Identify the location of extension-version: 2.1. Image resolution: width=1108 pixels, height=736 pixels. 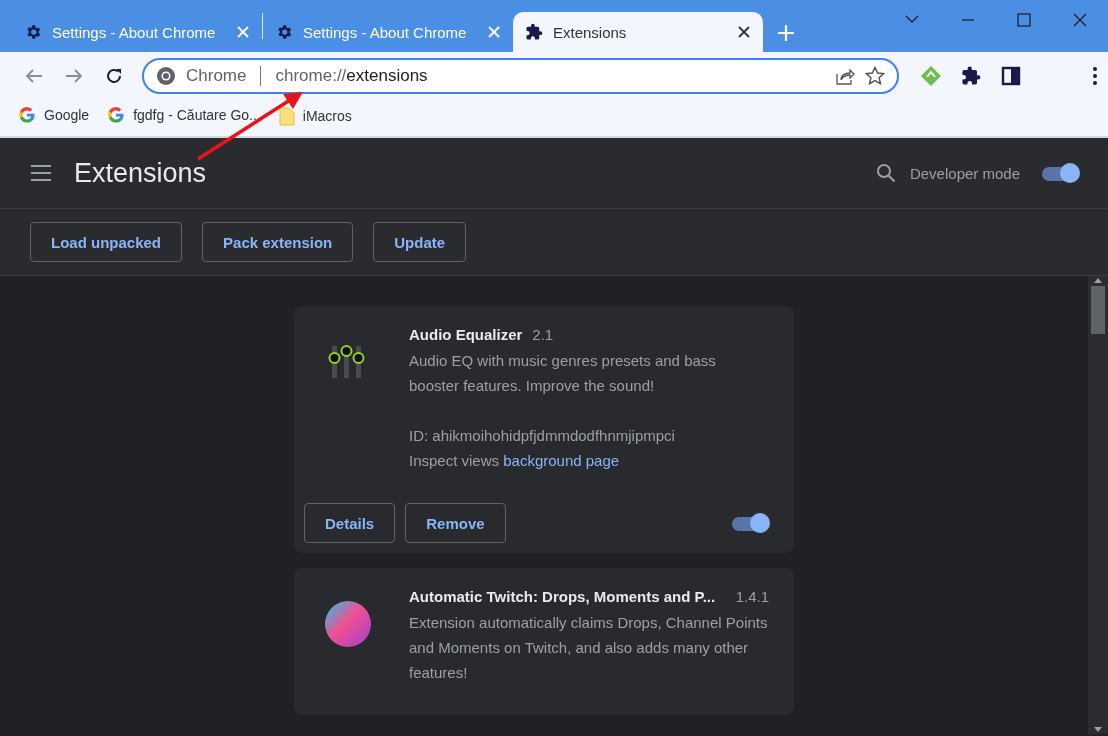
(543, 334).